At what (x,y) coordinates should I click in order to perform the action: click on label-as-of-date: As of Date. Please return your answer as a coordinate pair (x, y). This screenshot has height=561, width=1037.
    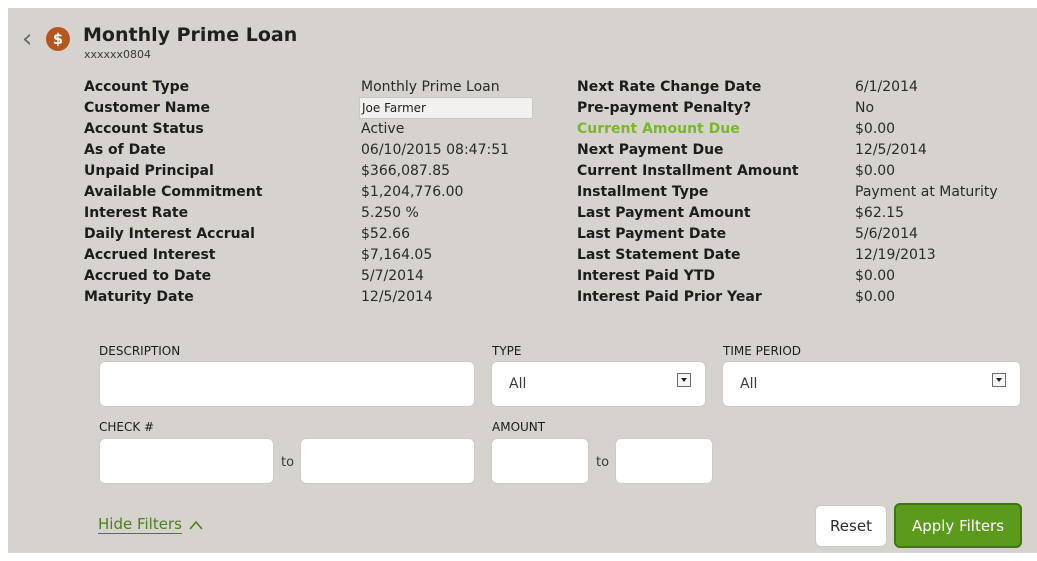
    Looking at the image, I should click on (125, 150).